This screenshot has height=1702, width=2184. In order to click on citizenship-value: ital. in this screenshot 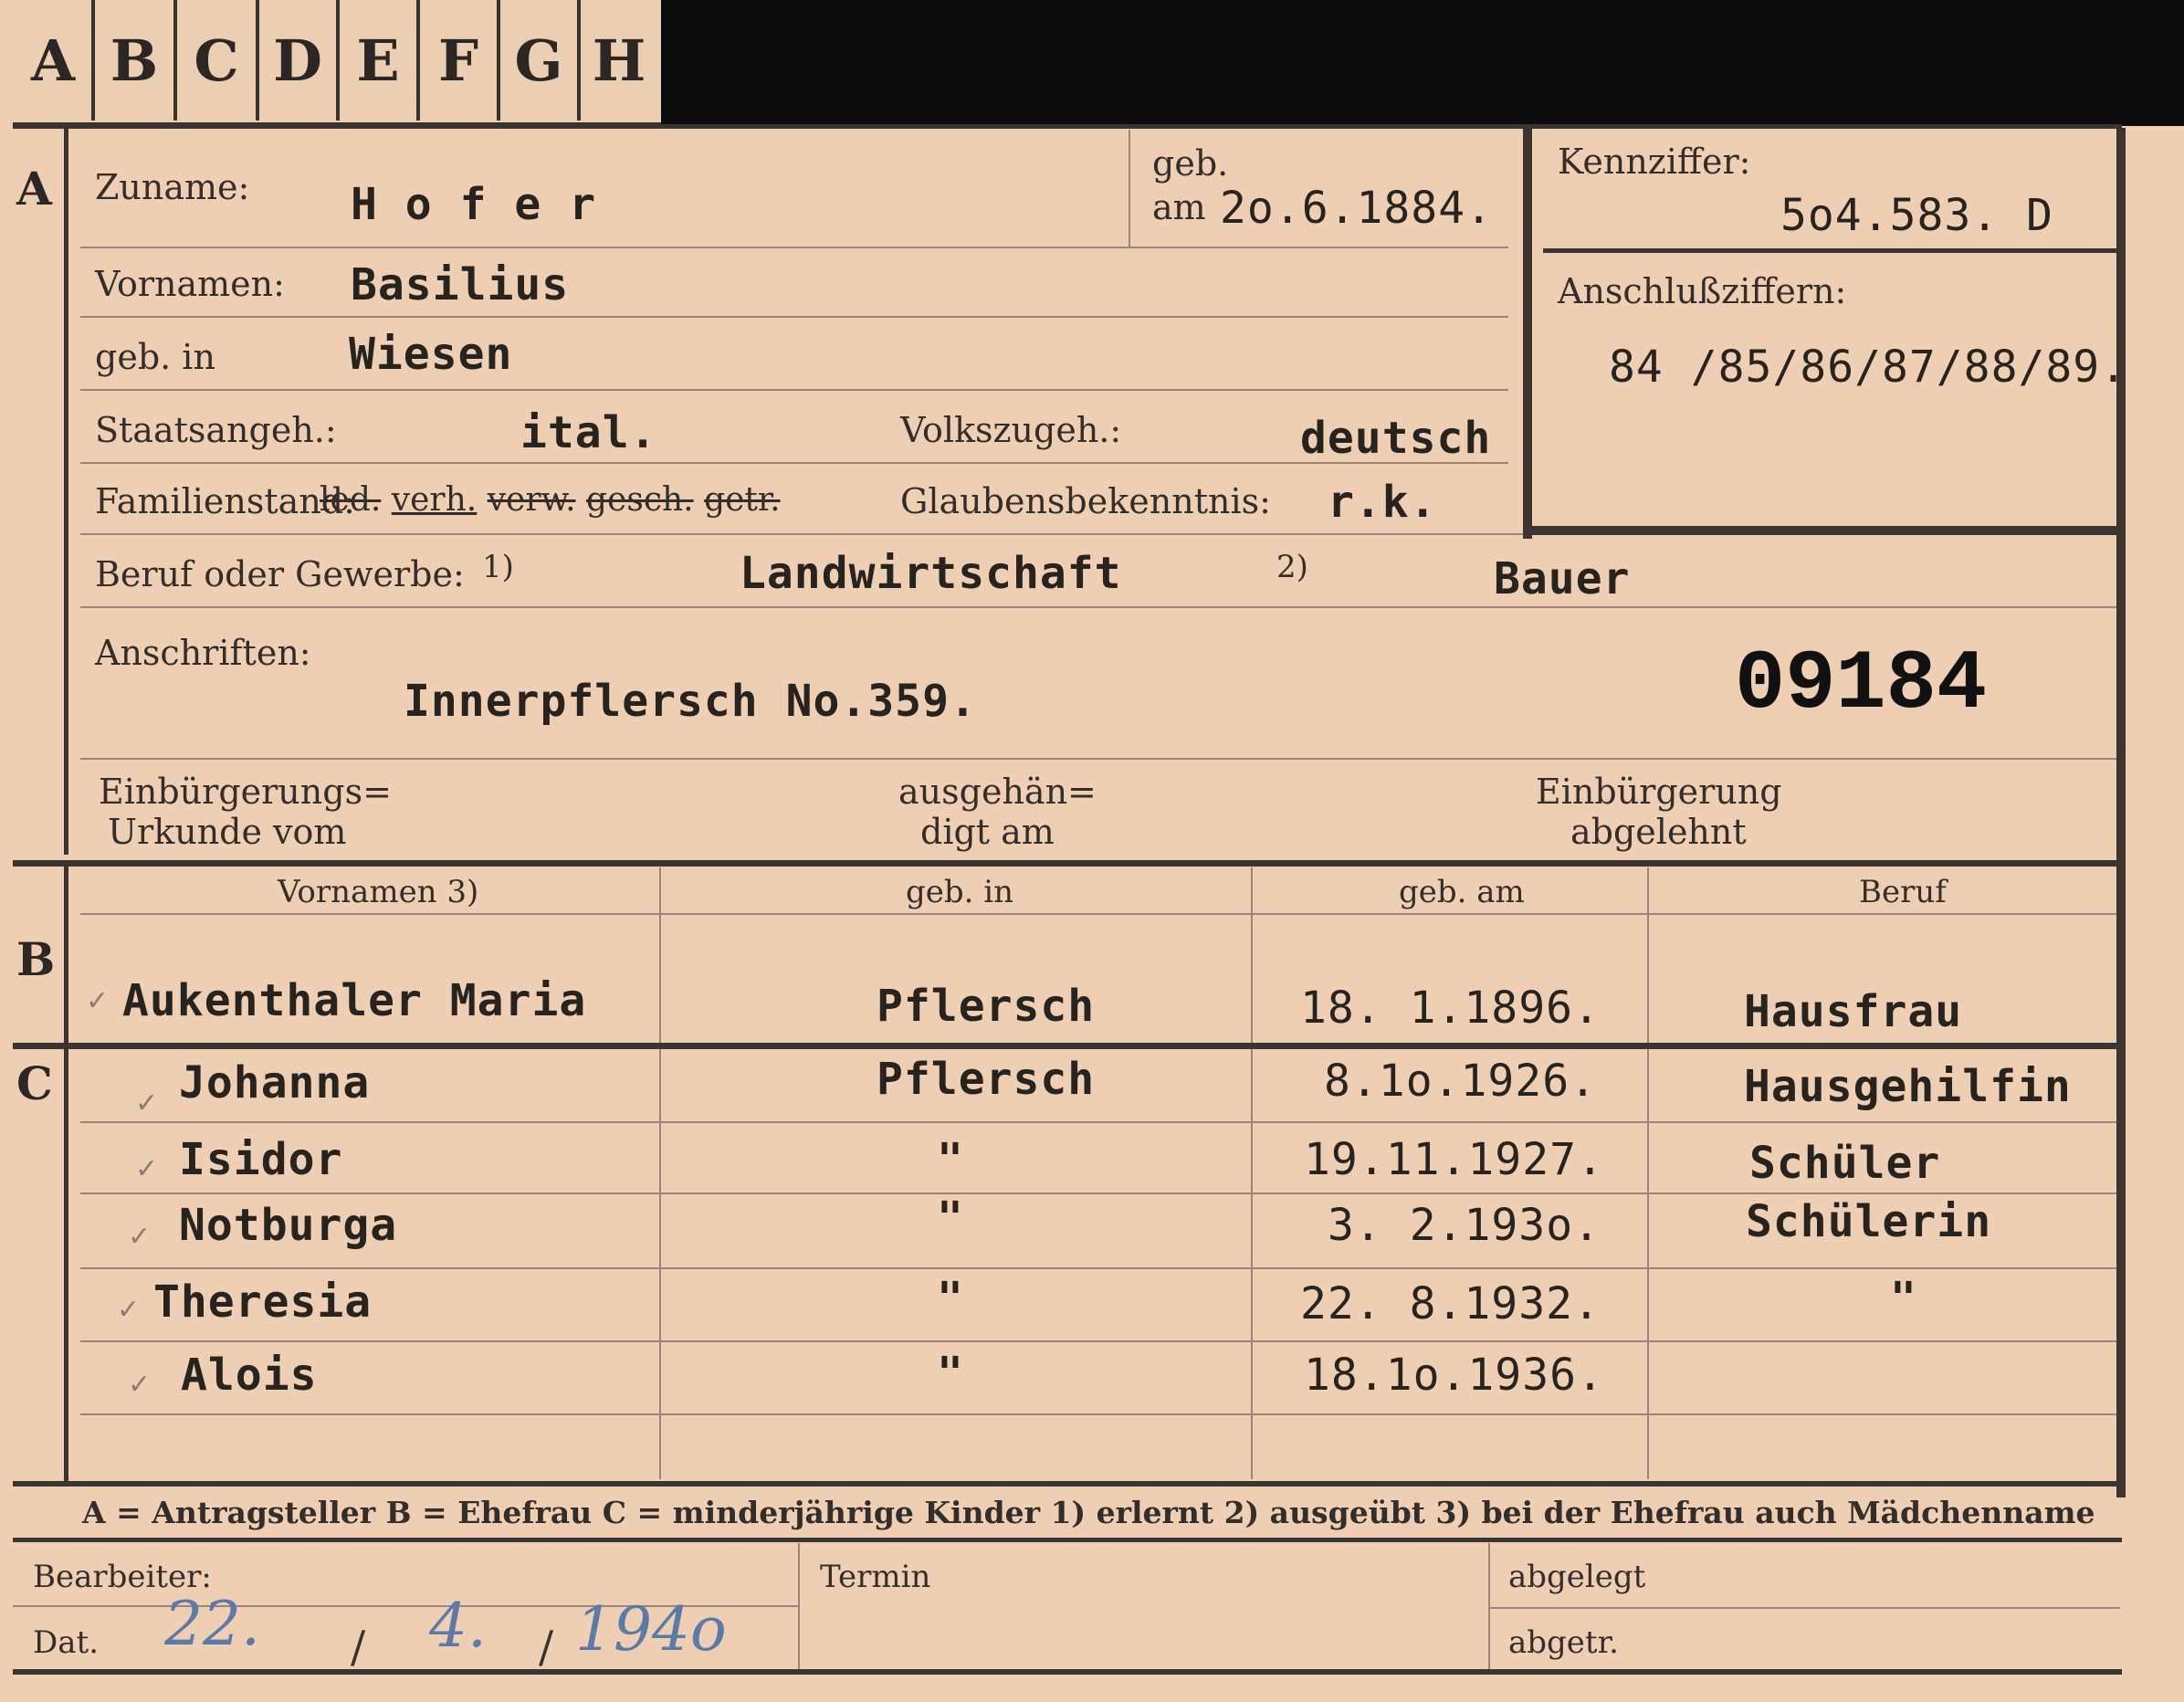, I will do `click(589, 432)`.